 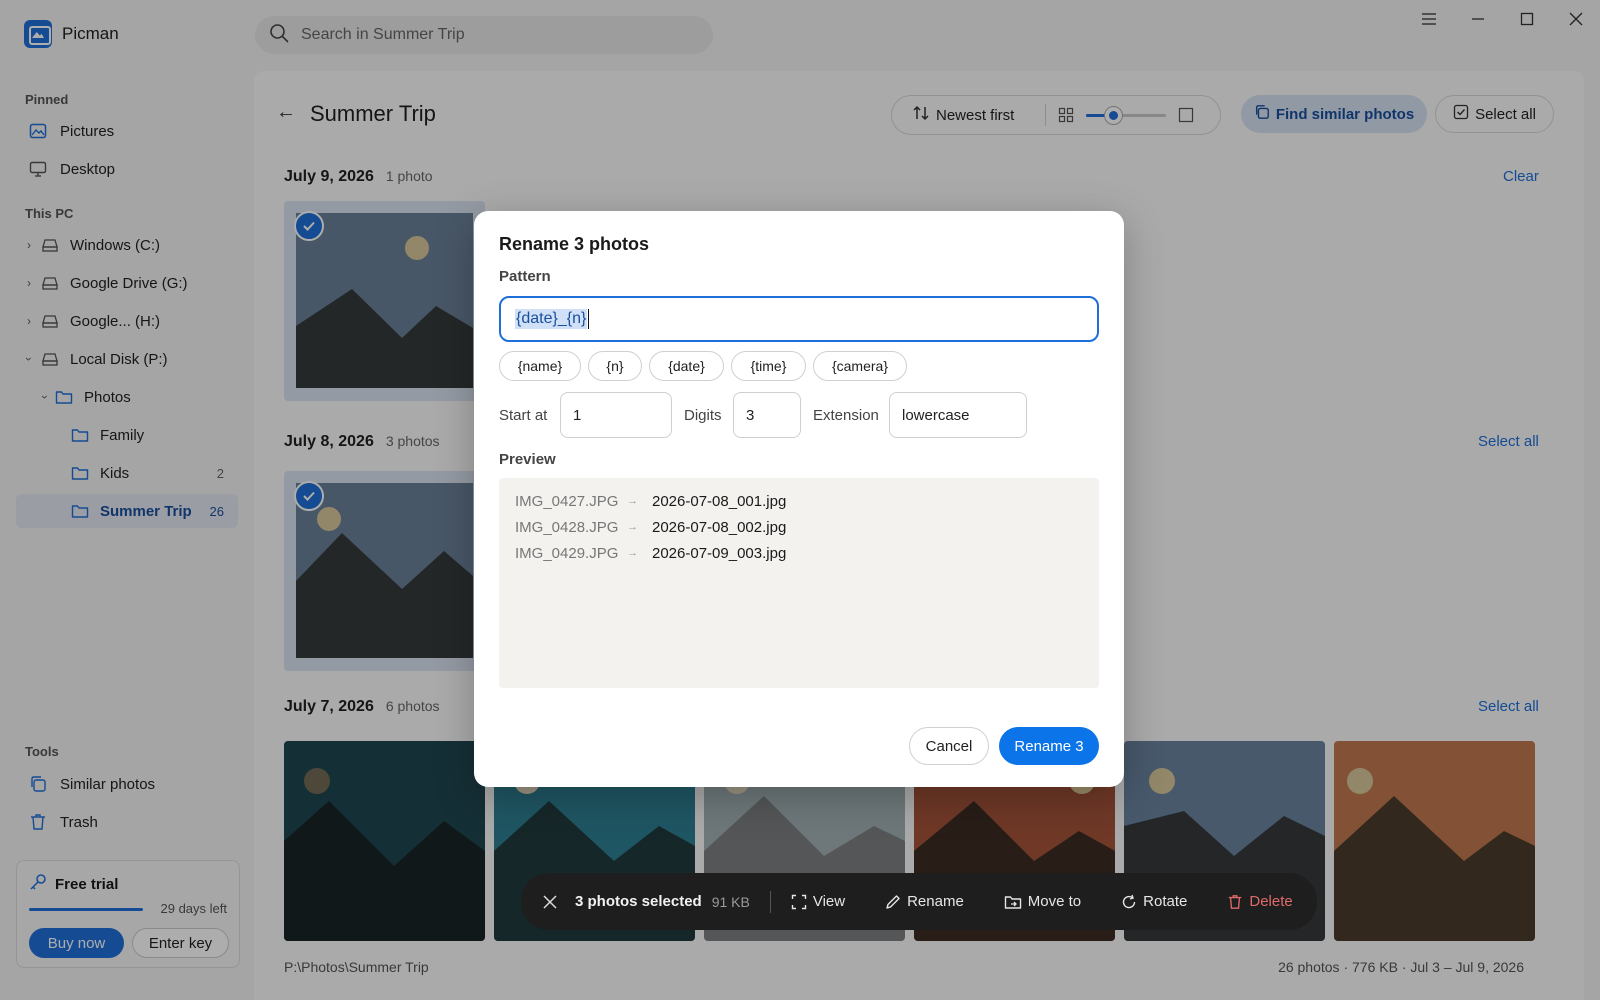 I want to click on rotate-button: Rotate, so click(x=1154, y=901).